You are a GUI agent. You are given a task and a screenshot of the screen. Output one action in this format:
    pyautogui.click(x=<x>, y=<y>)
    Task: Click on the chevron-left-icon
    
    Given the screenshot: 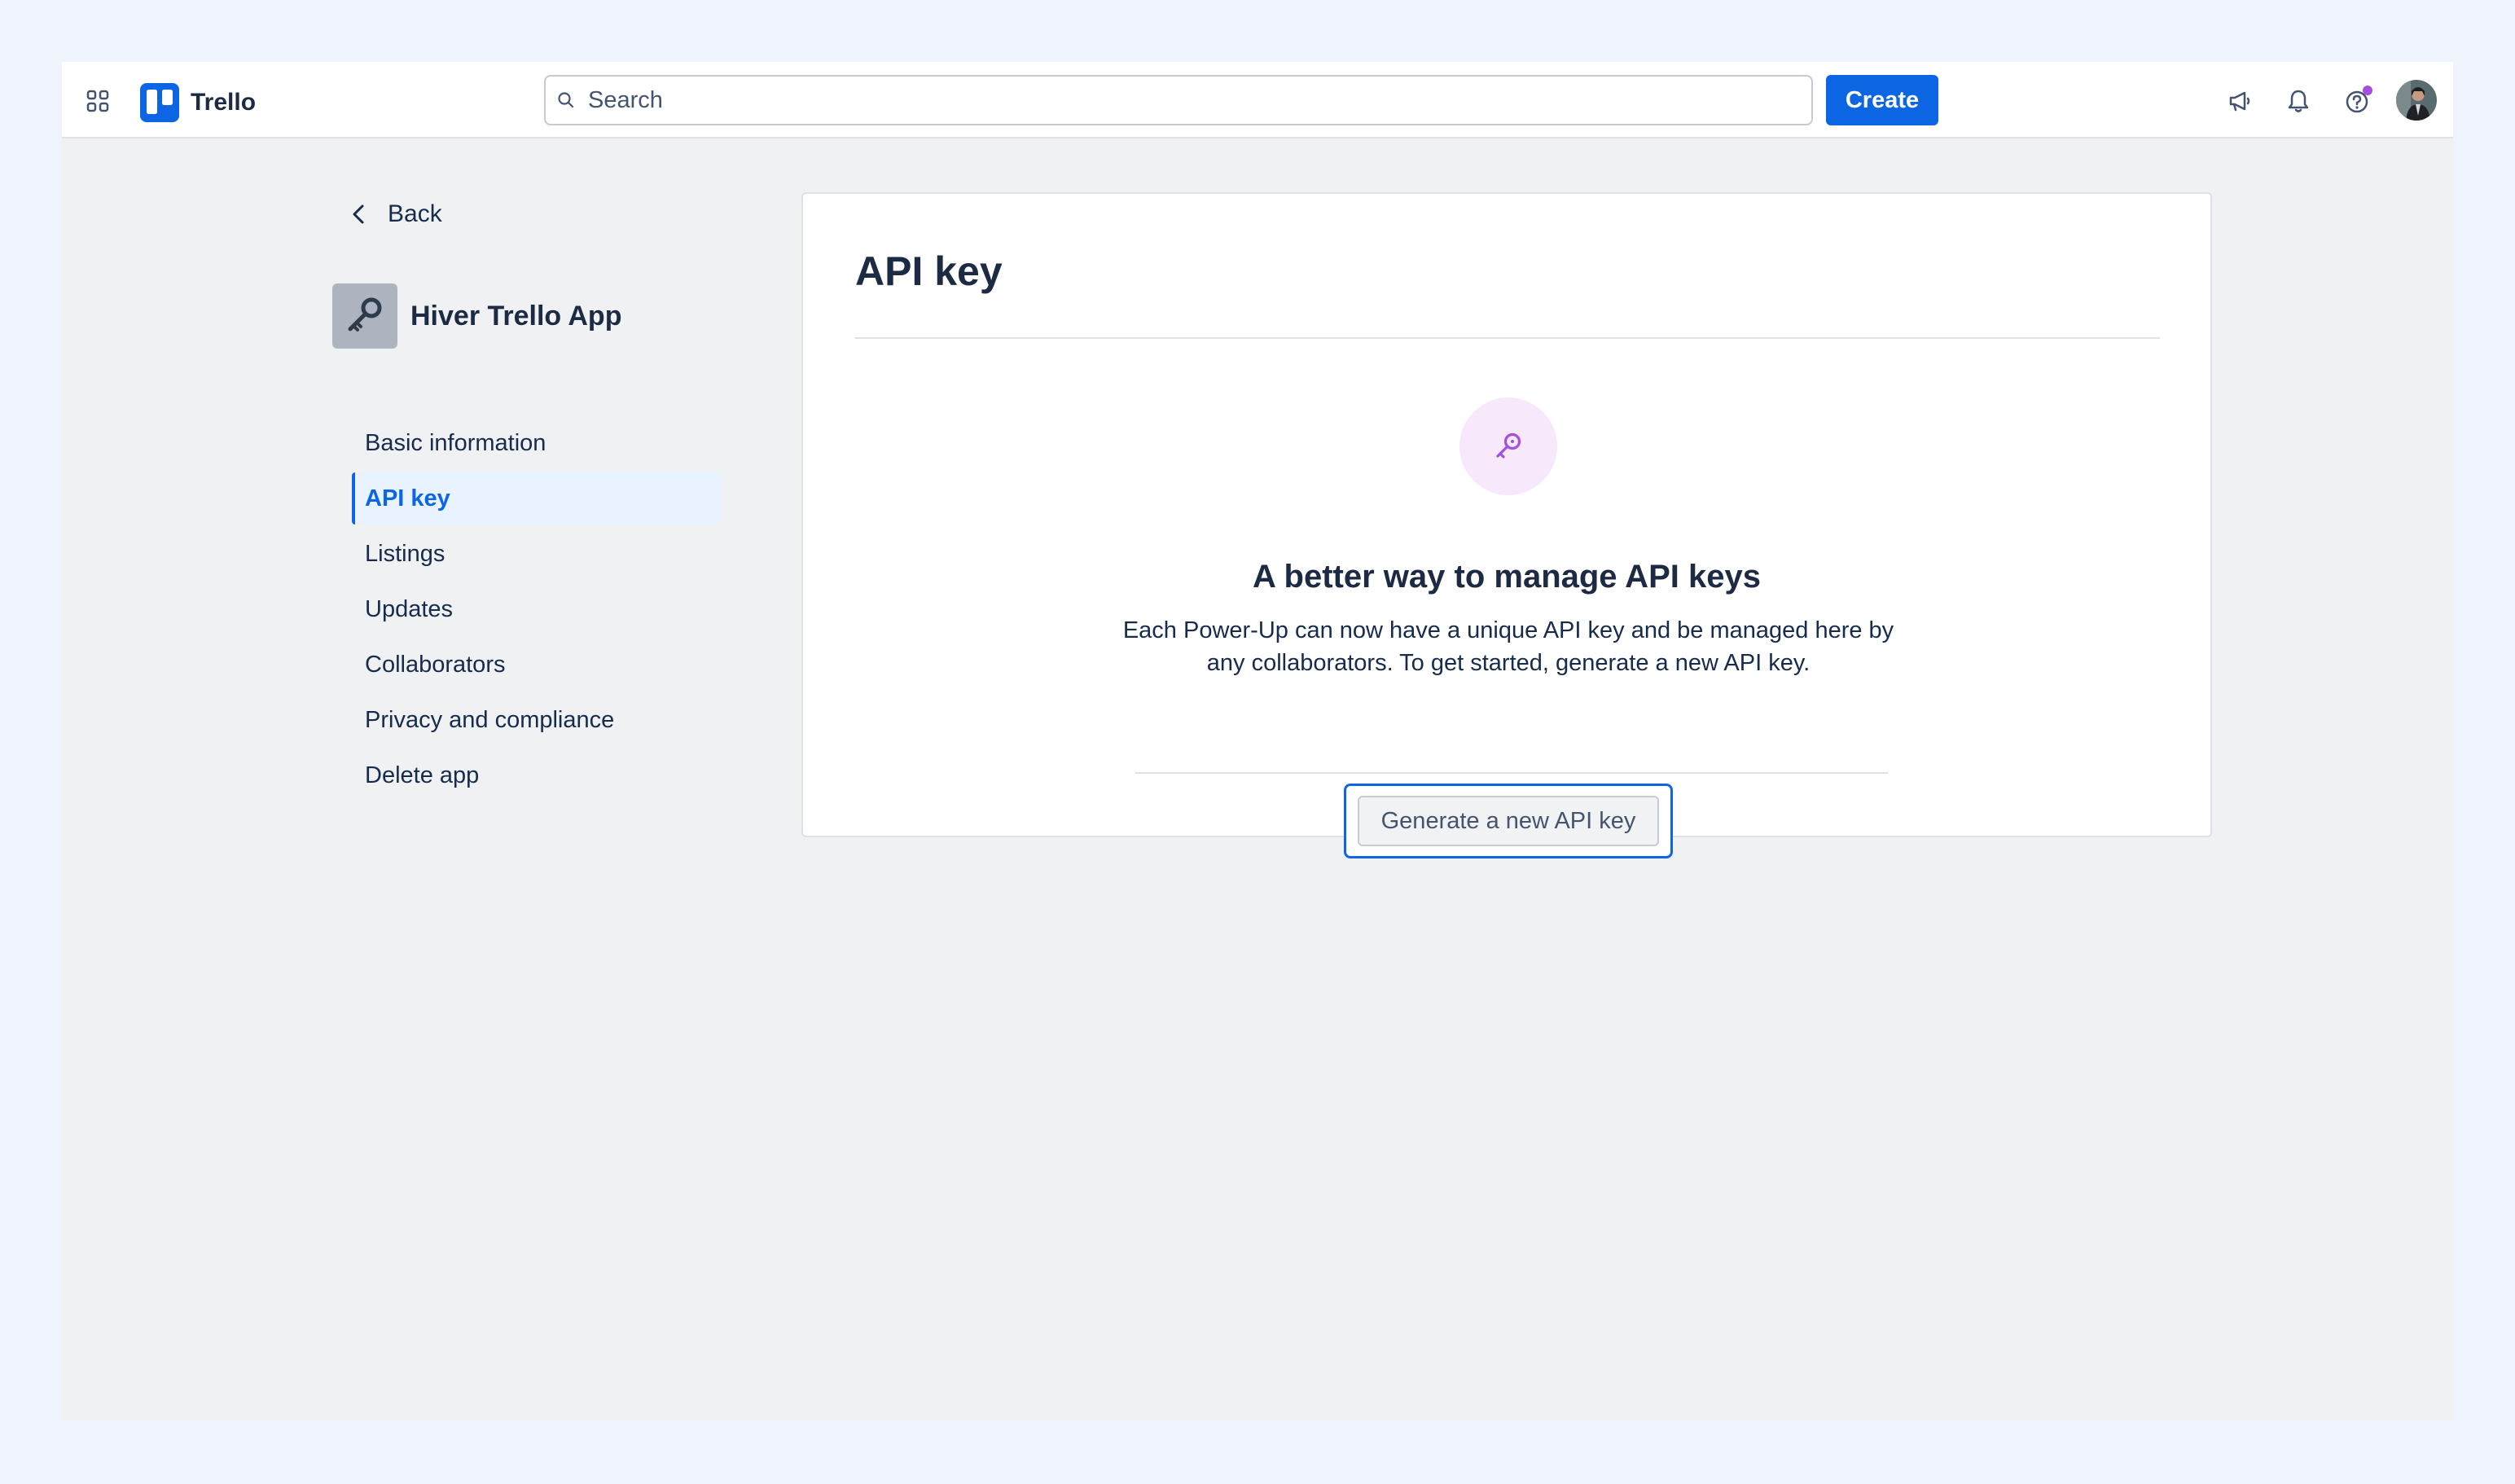 What is the action you would take?
    pyautogui.click(x=359, y=214)
    